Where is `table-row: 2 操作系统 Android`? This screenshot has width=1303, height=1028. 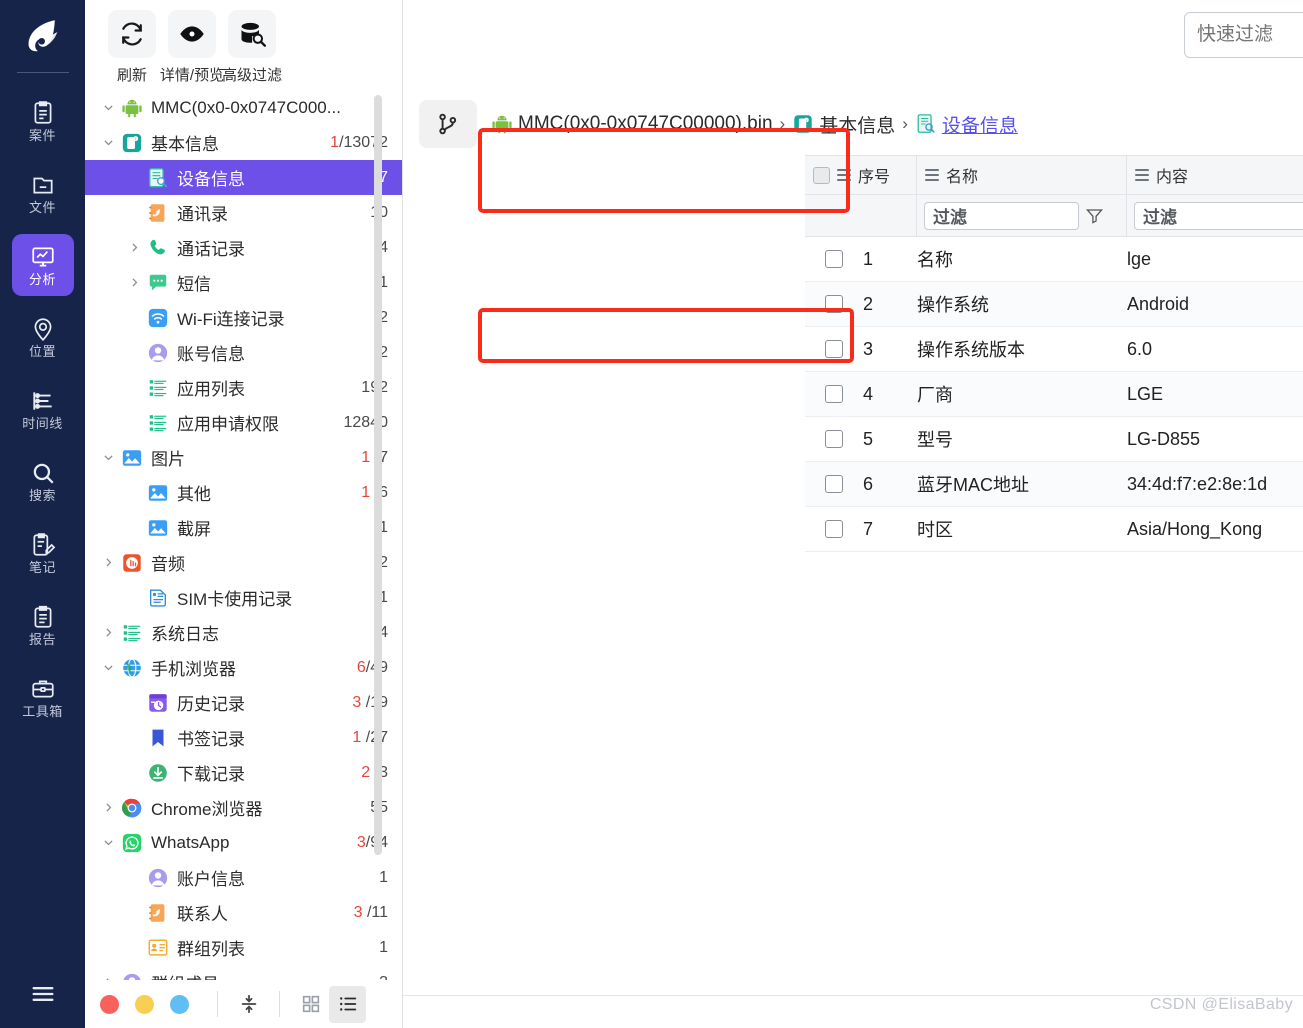 table-row: 2 操作系统 Android is located at coordinates (1054, 304).